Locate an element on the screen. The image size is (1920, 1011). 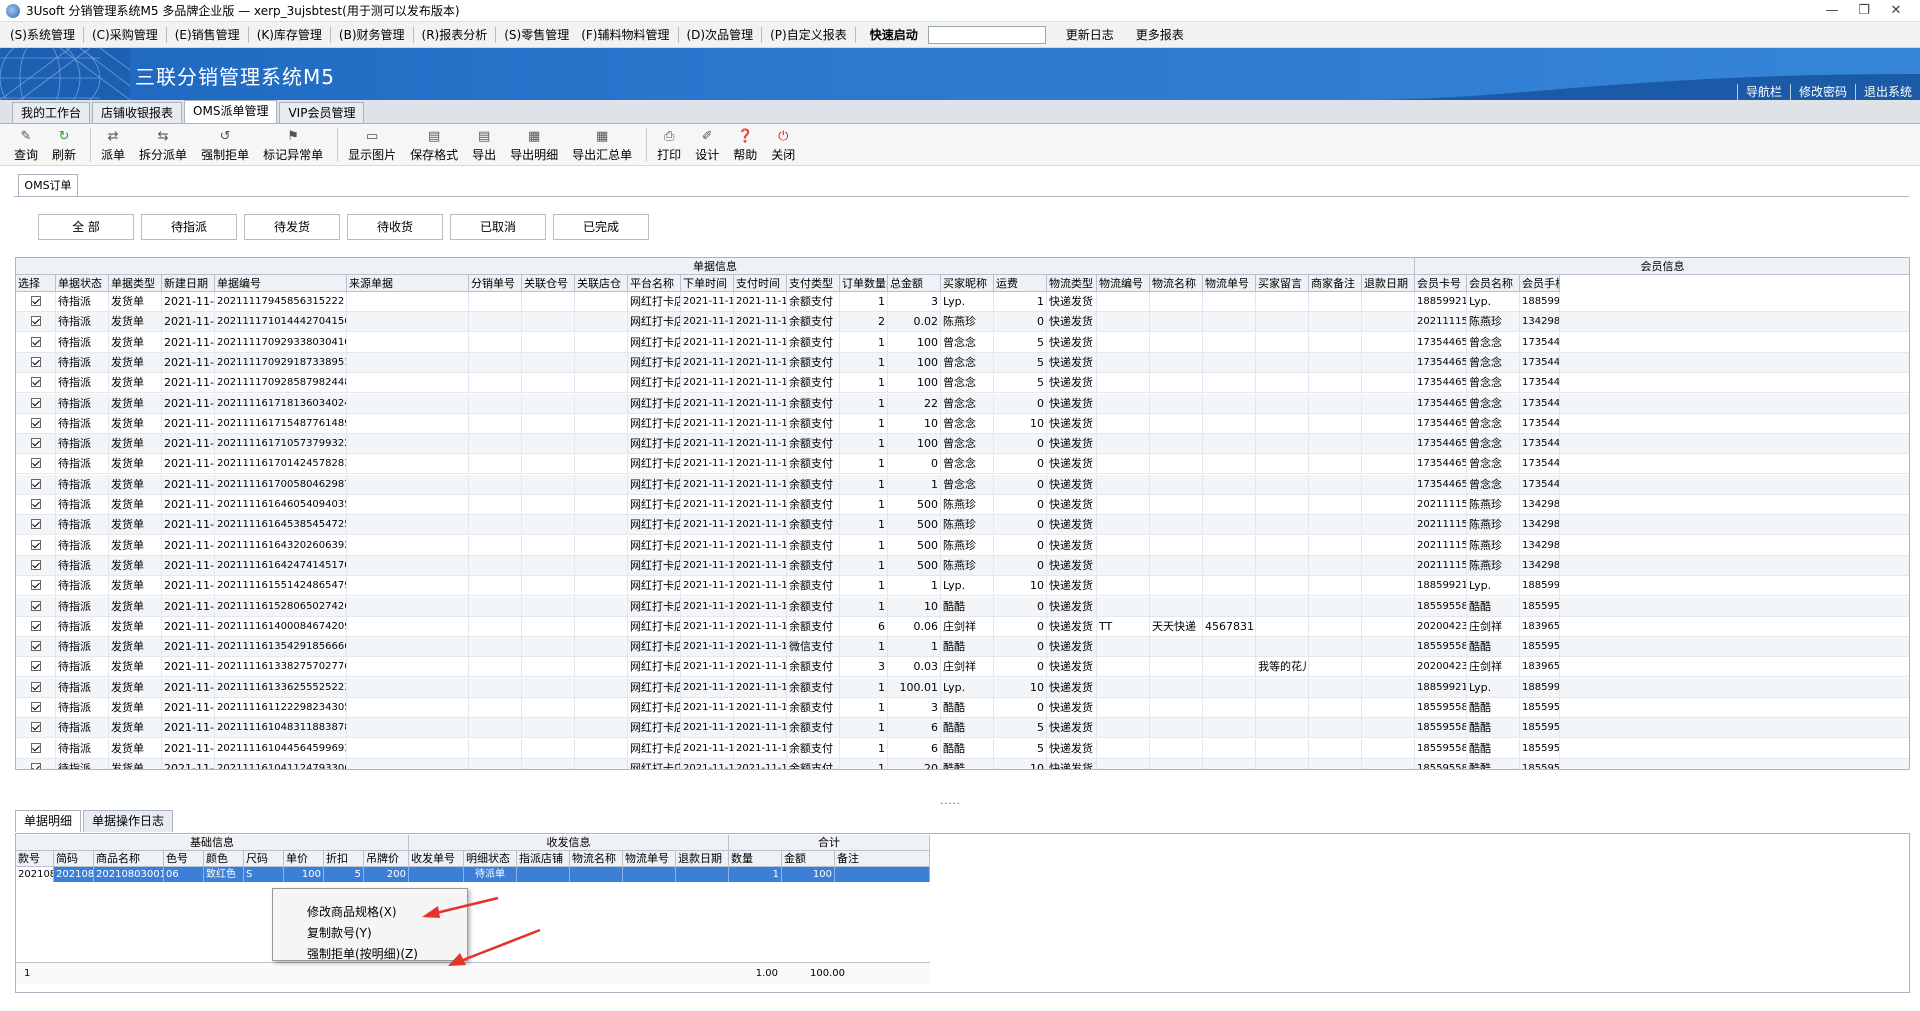
grid-column-header: 单据类型 is located at coordinates (135, 283).